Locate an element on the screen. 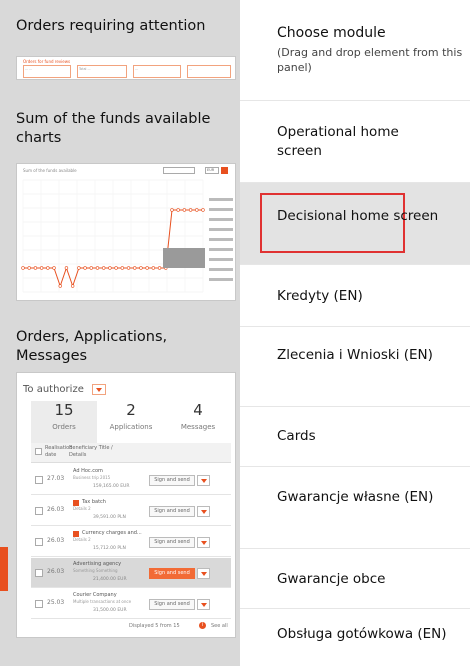 This screenshot has height=666, width=470. module-label: Gwarancje obce is located at coordinates (331, 579).